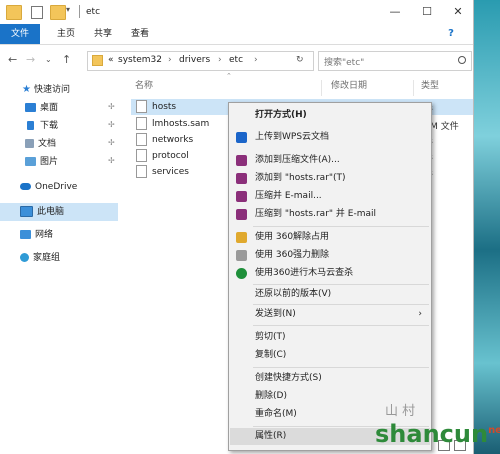 The width and height of the screenshot is (500, 454). I want to click on nav-quick-access: ★ 快速访问, so click(46, 90).